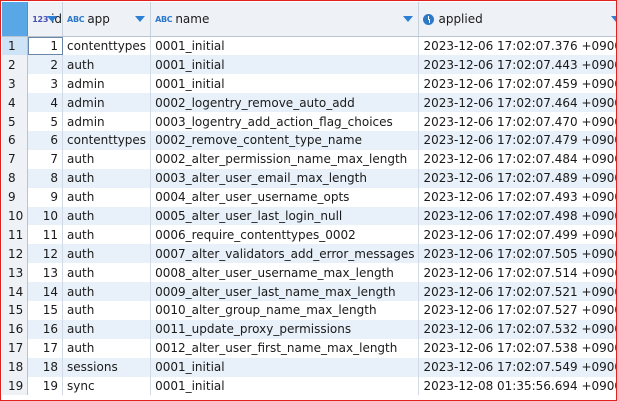  I want to click on cell-id: 10, so click(45, 216).